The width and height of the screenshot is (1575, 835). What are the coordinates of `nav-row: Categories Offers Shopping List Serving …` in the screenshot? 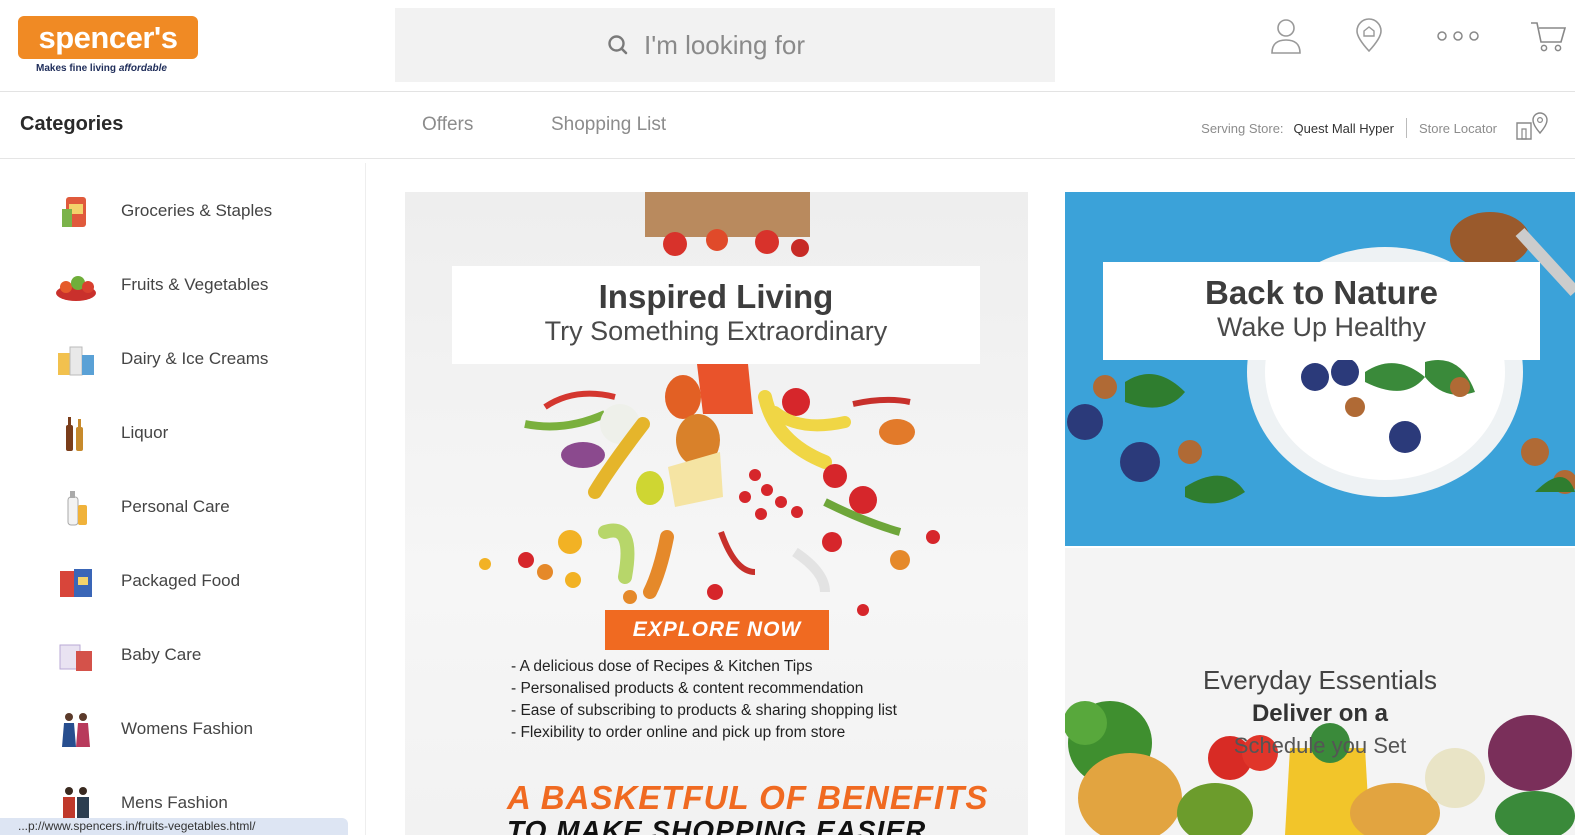 It's located at (787, 126).